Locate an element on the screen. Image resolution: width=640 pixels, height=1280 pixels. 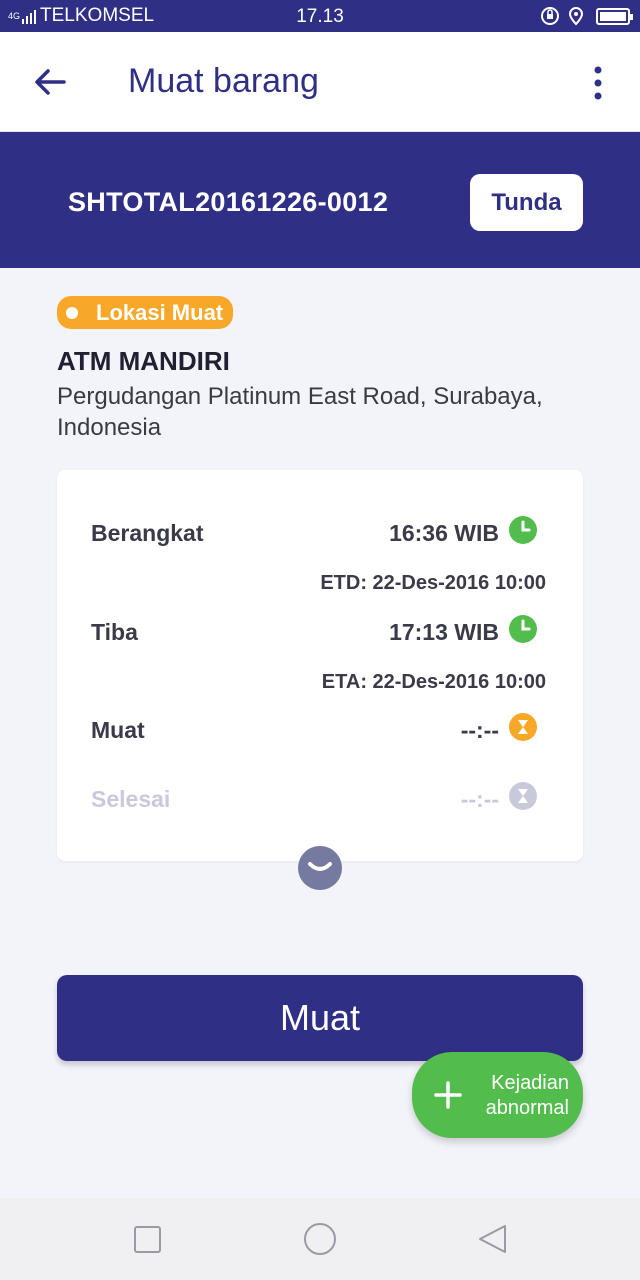
back-triangle-icon is located at coordinates (492, 1240).